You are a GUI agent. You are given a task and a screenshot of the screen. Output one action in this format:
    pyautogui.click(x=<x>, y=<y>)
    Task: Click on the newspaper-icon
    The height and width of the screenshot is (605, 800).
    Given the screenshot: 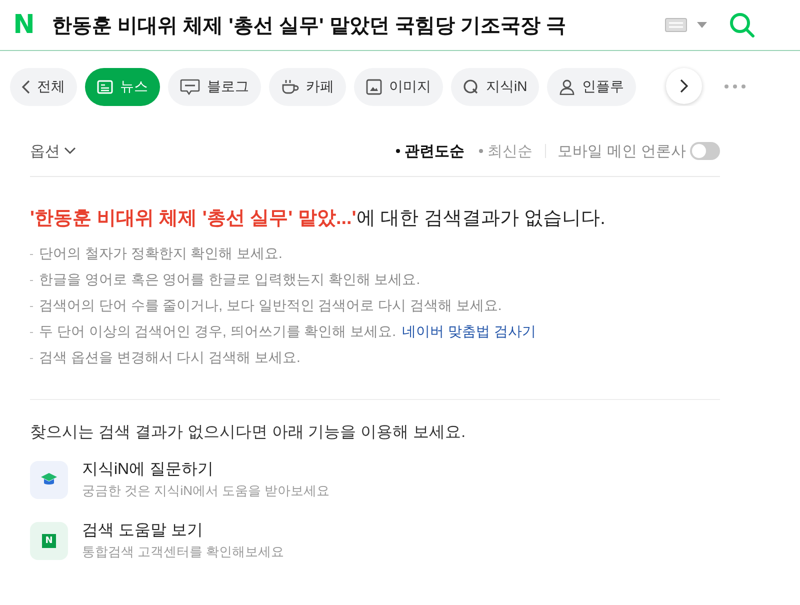 What is the action you would take?
    pyautogui.click(x=105, y=87)
    